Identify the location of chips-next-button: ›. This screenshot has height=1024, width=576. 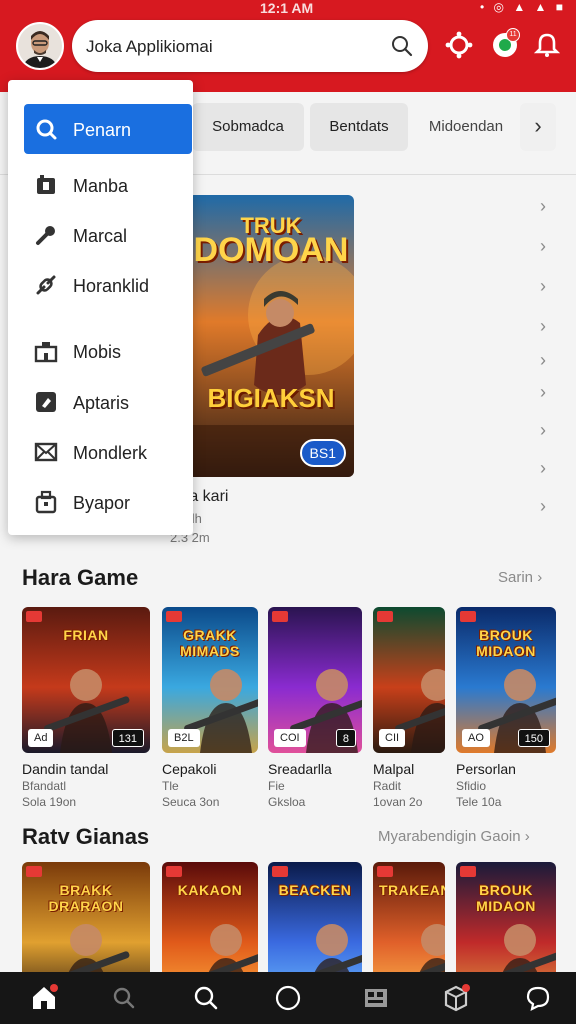
(538, 127).